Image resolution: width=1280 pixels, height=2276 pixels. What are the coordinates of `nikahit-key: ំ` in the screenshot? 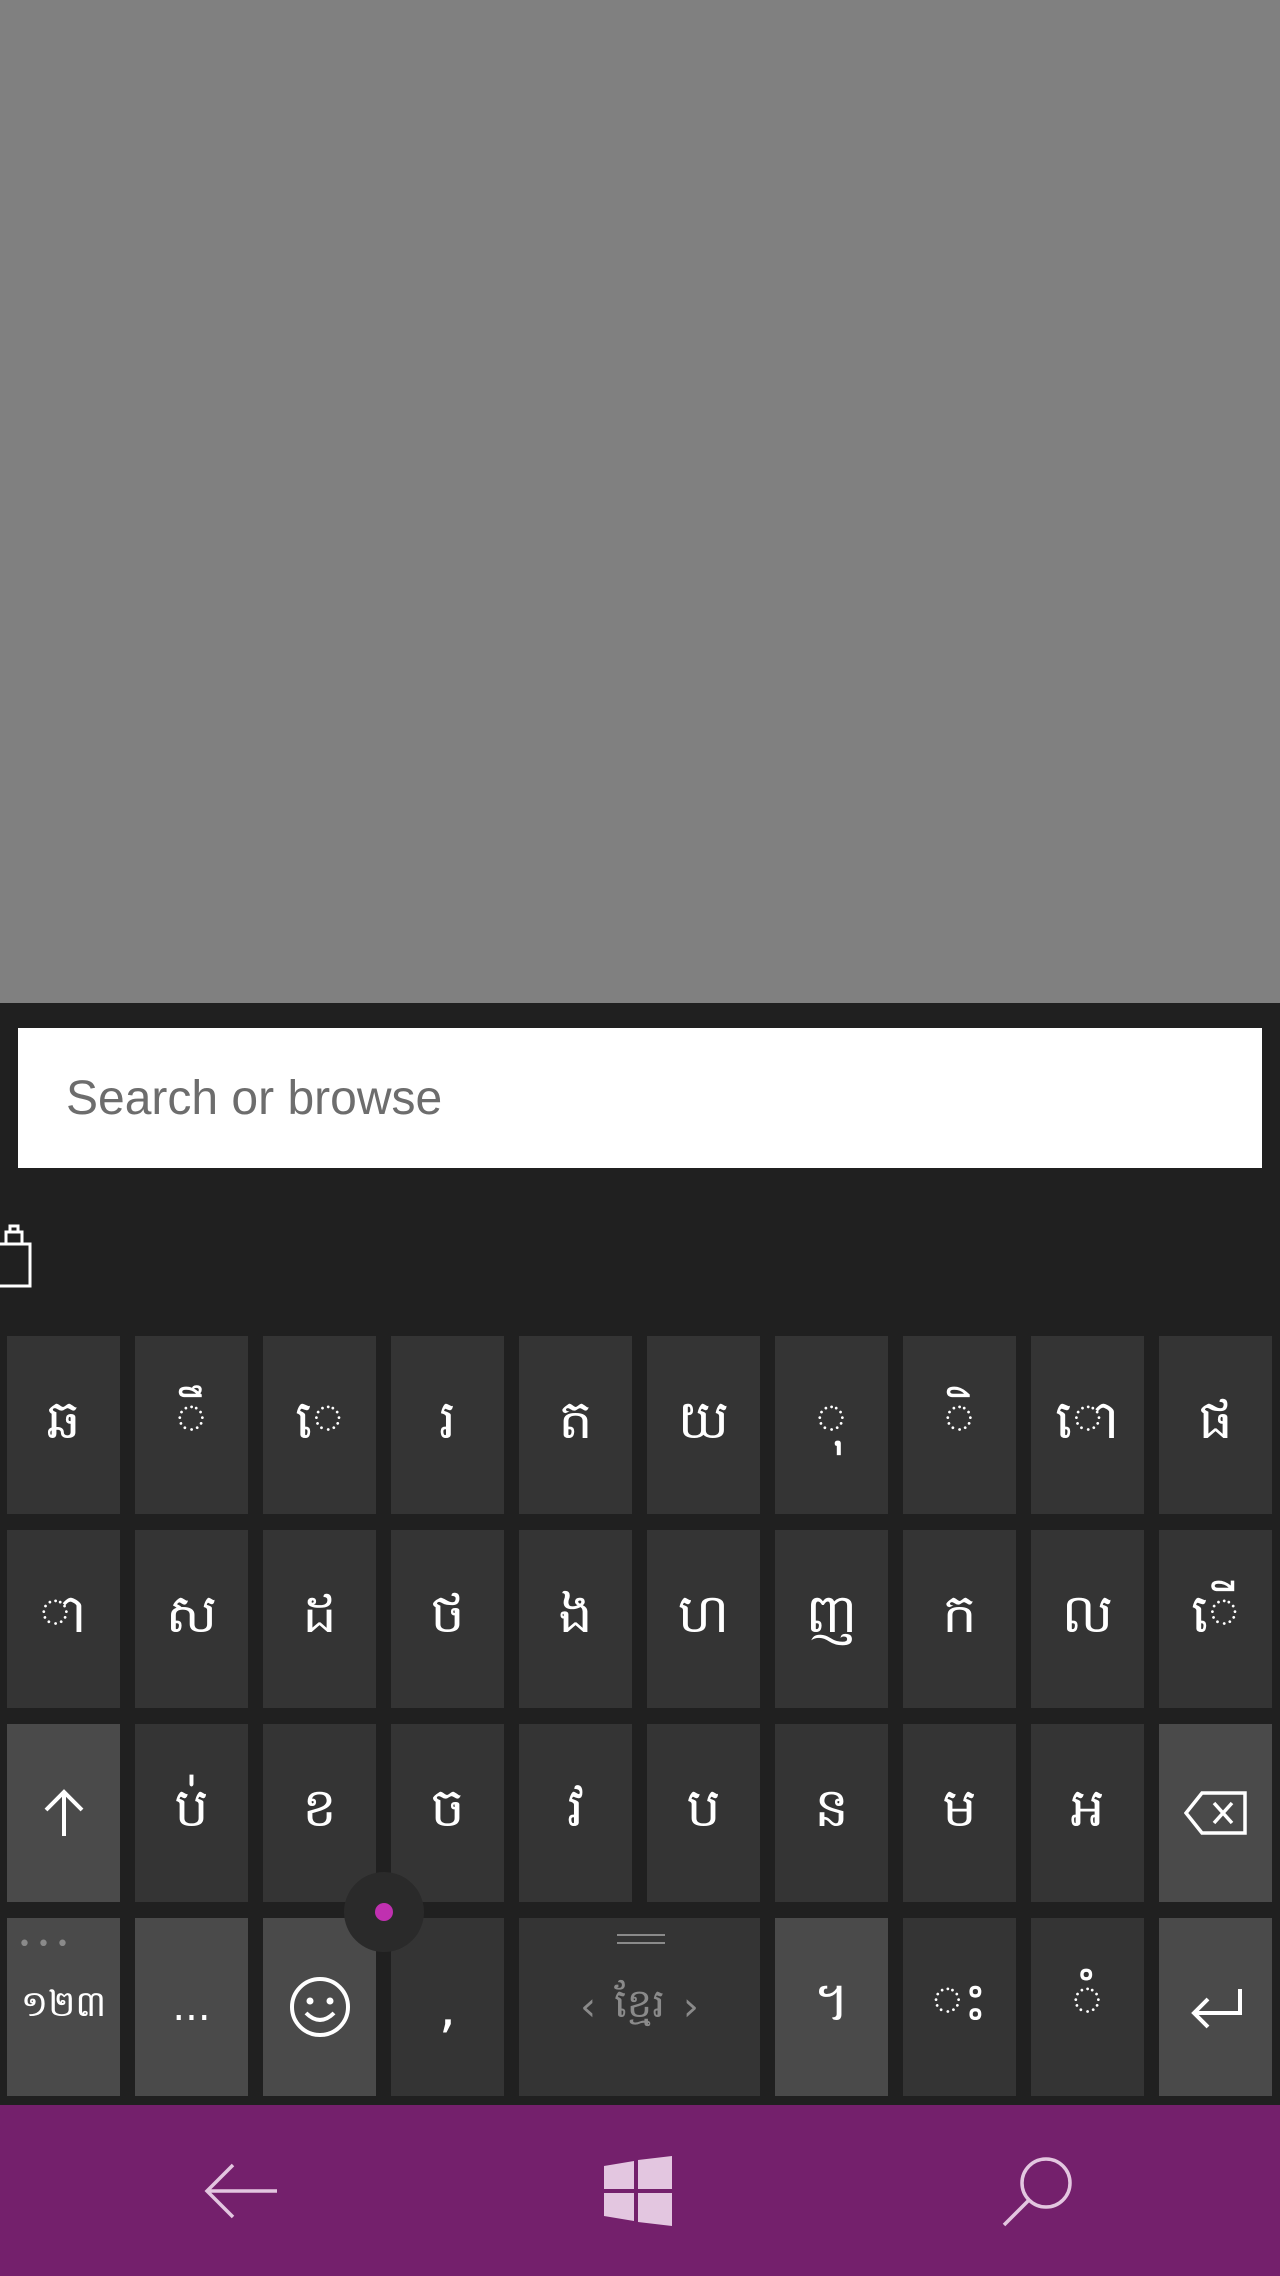 It's located at (1087, 2007).